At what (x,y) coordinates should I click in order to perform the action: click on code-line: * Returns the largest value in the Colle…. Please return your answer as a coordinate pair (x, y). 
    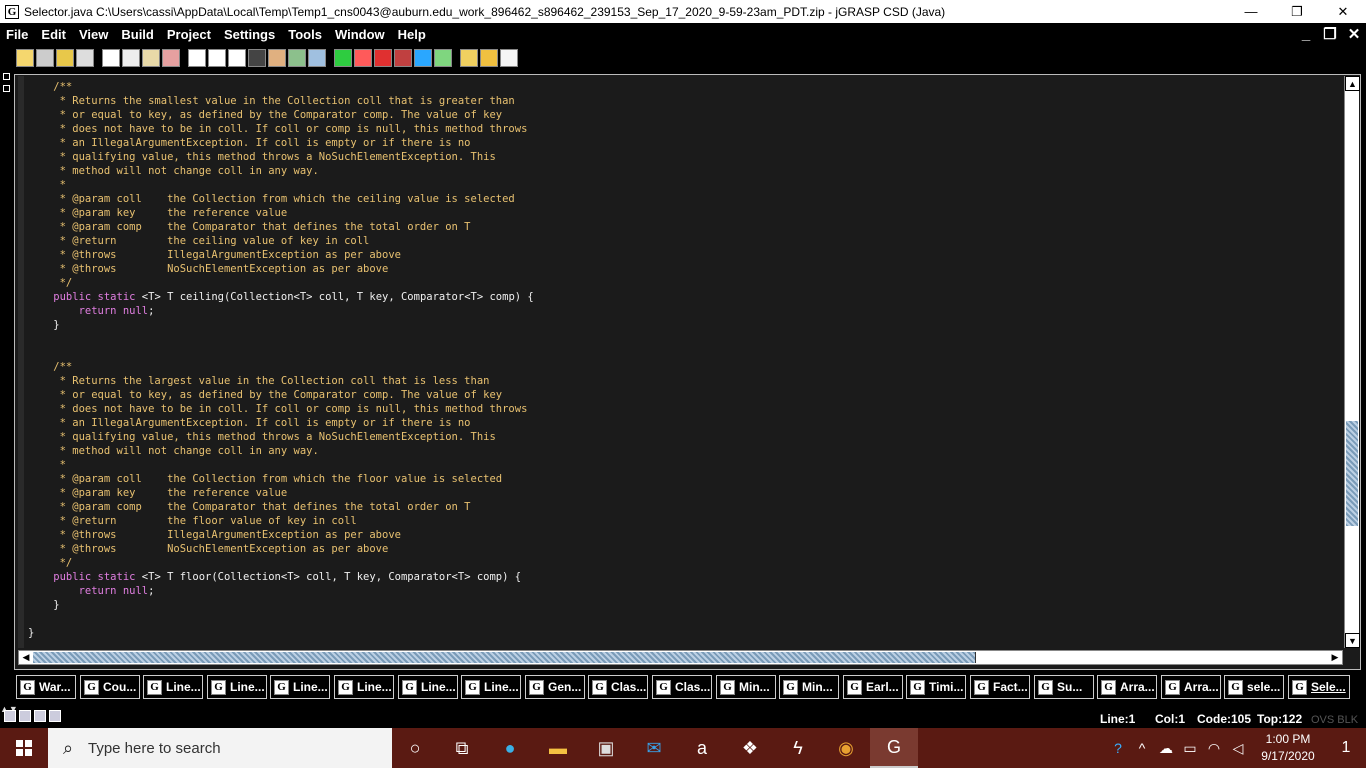
    Looking at the image, I should click on (281, 381).